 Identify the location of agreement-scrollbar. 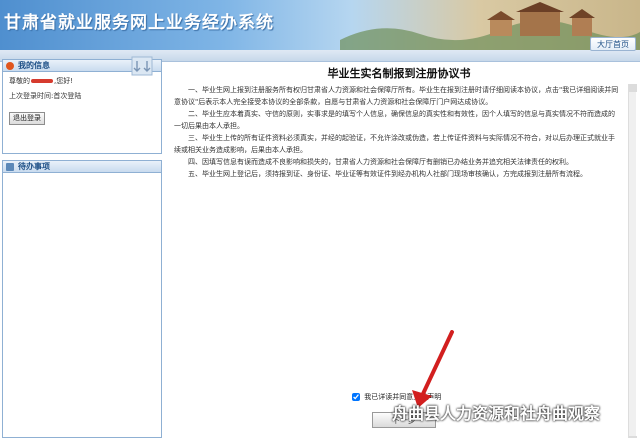
(632, 261).